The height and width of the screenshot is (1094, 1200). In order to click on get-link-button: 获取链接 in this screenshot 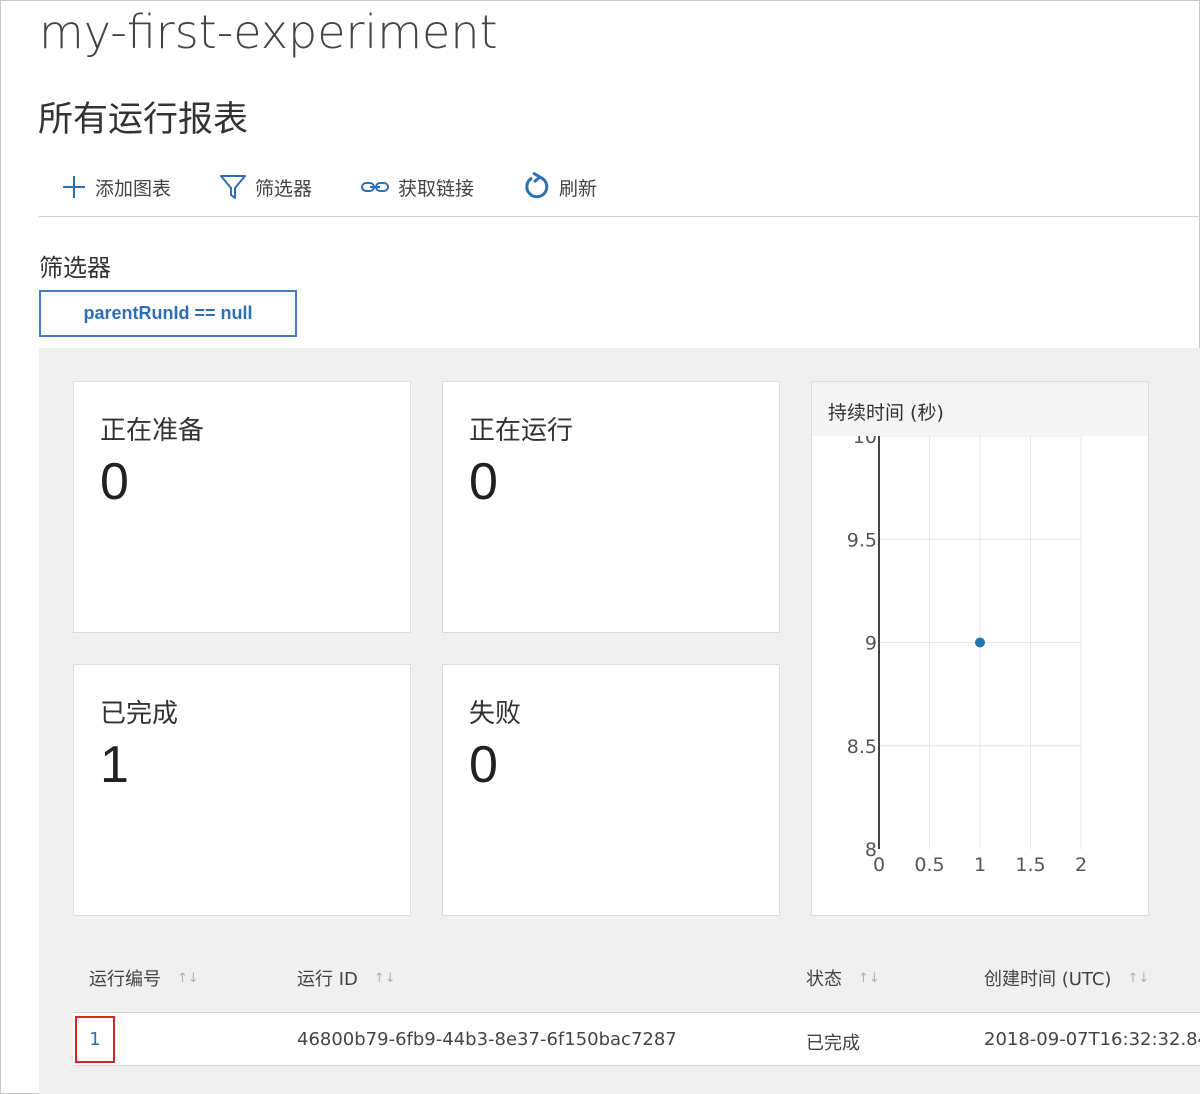, I will do `click(417, 187)`.